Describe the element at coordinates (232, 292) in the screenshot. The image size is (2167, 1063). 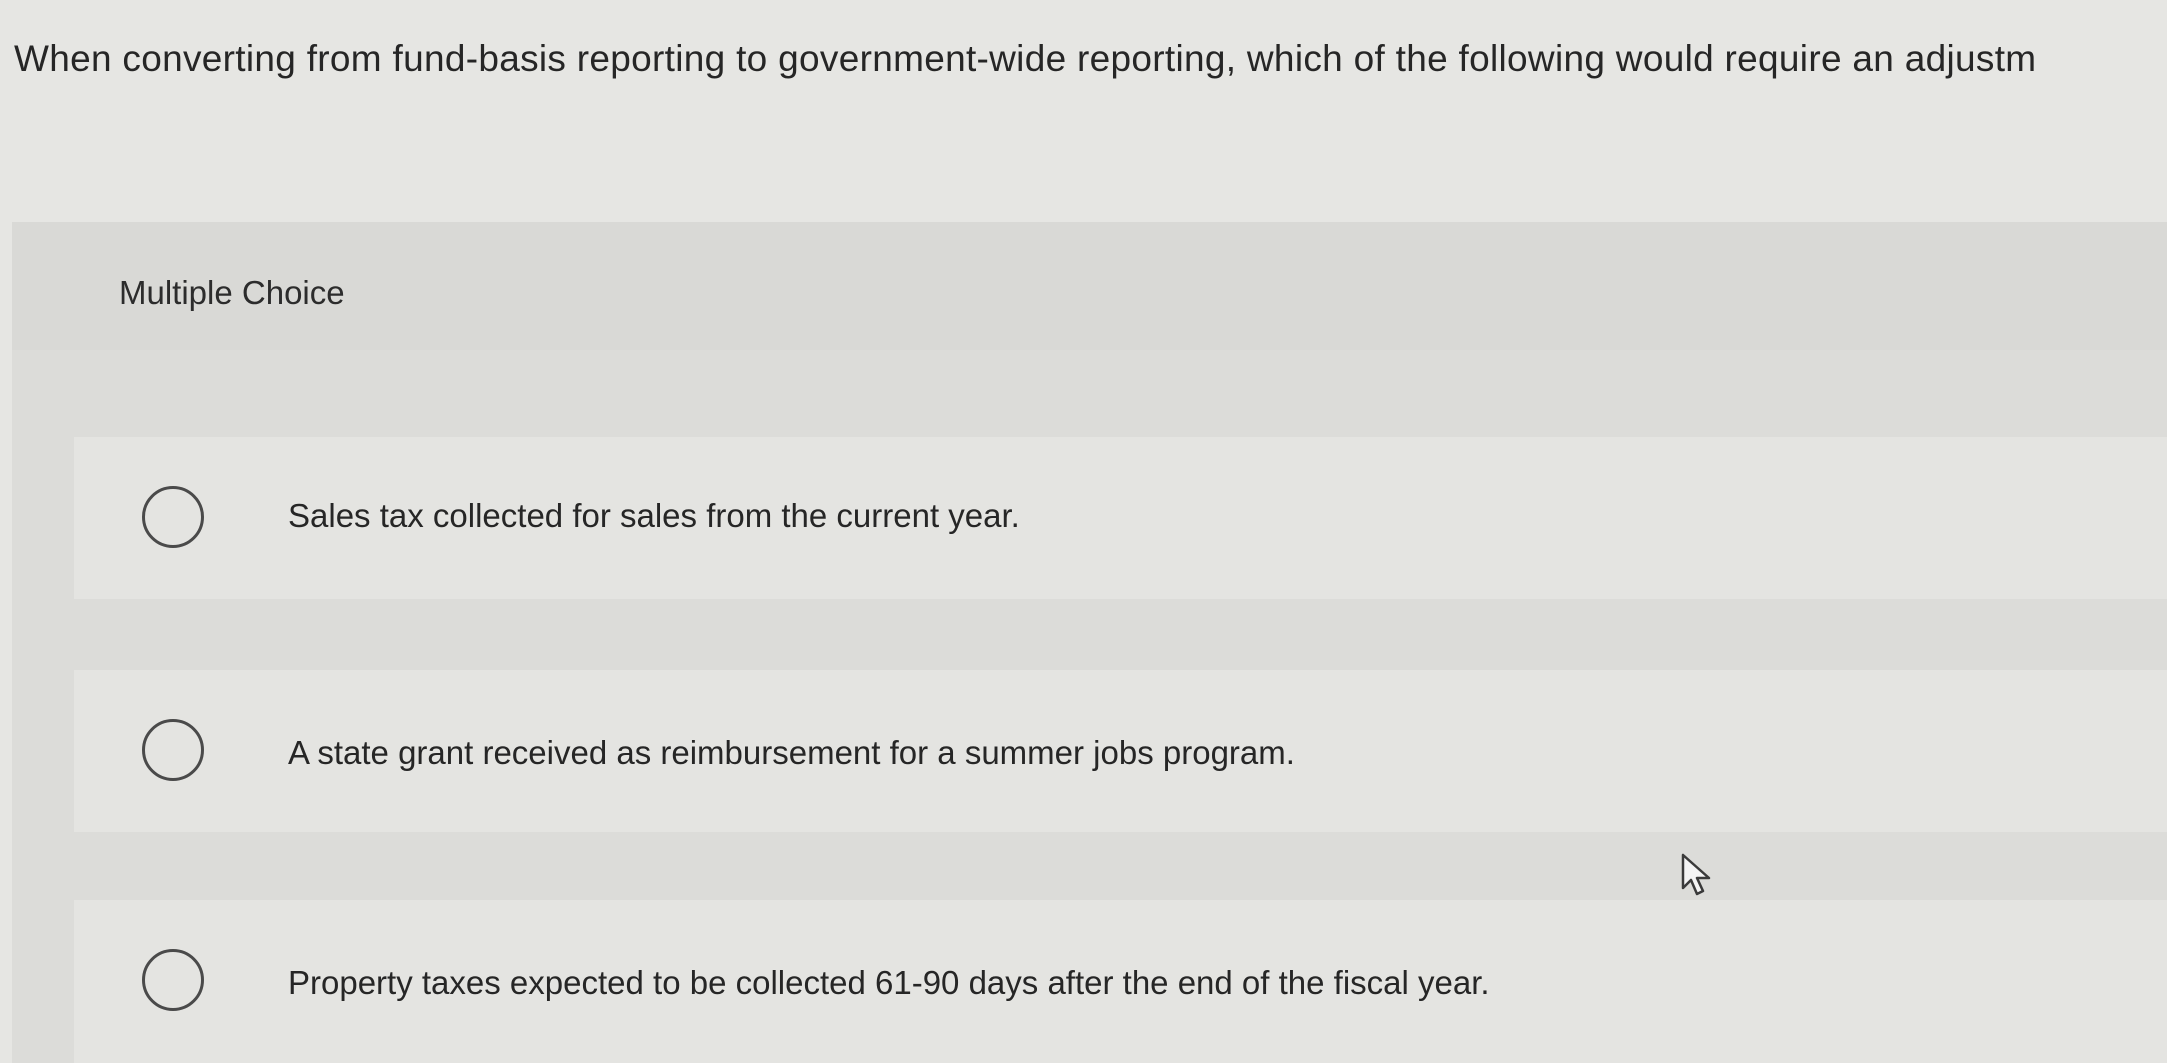
I see `question-type-label: Multiple Choice` at that location.